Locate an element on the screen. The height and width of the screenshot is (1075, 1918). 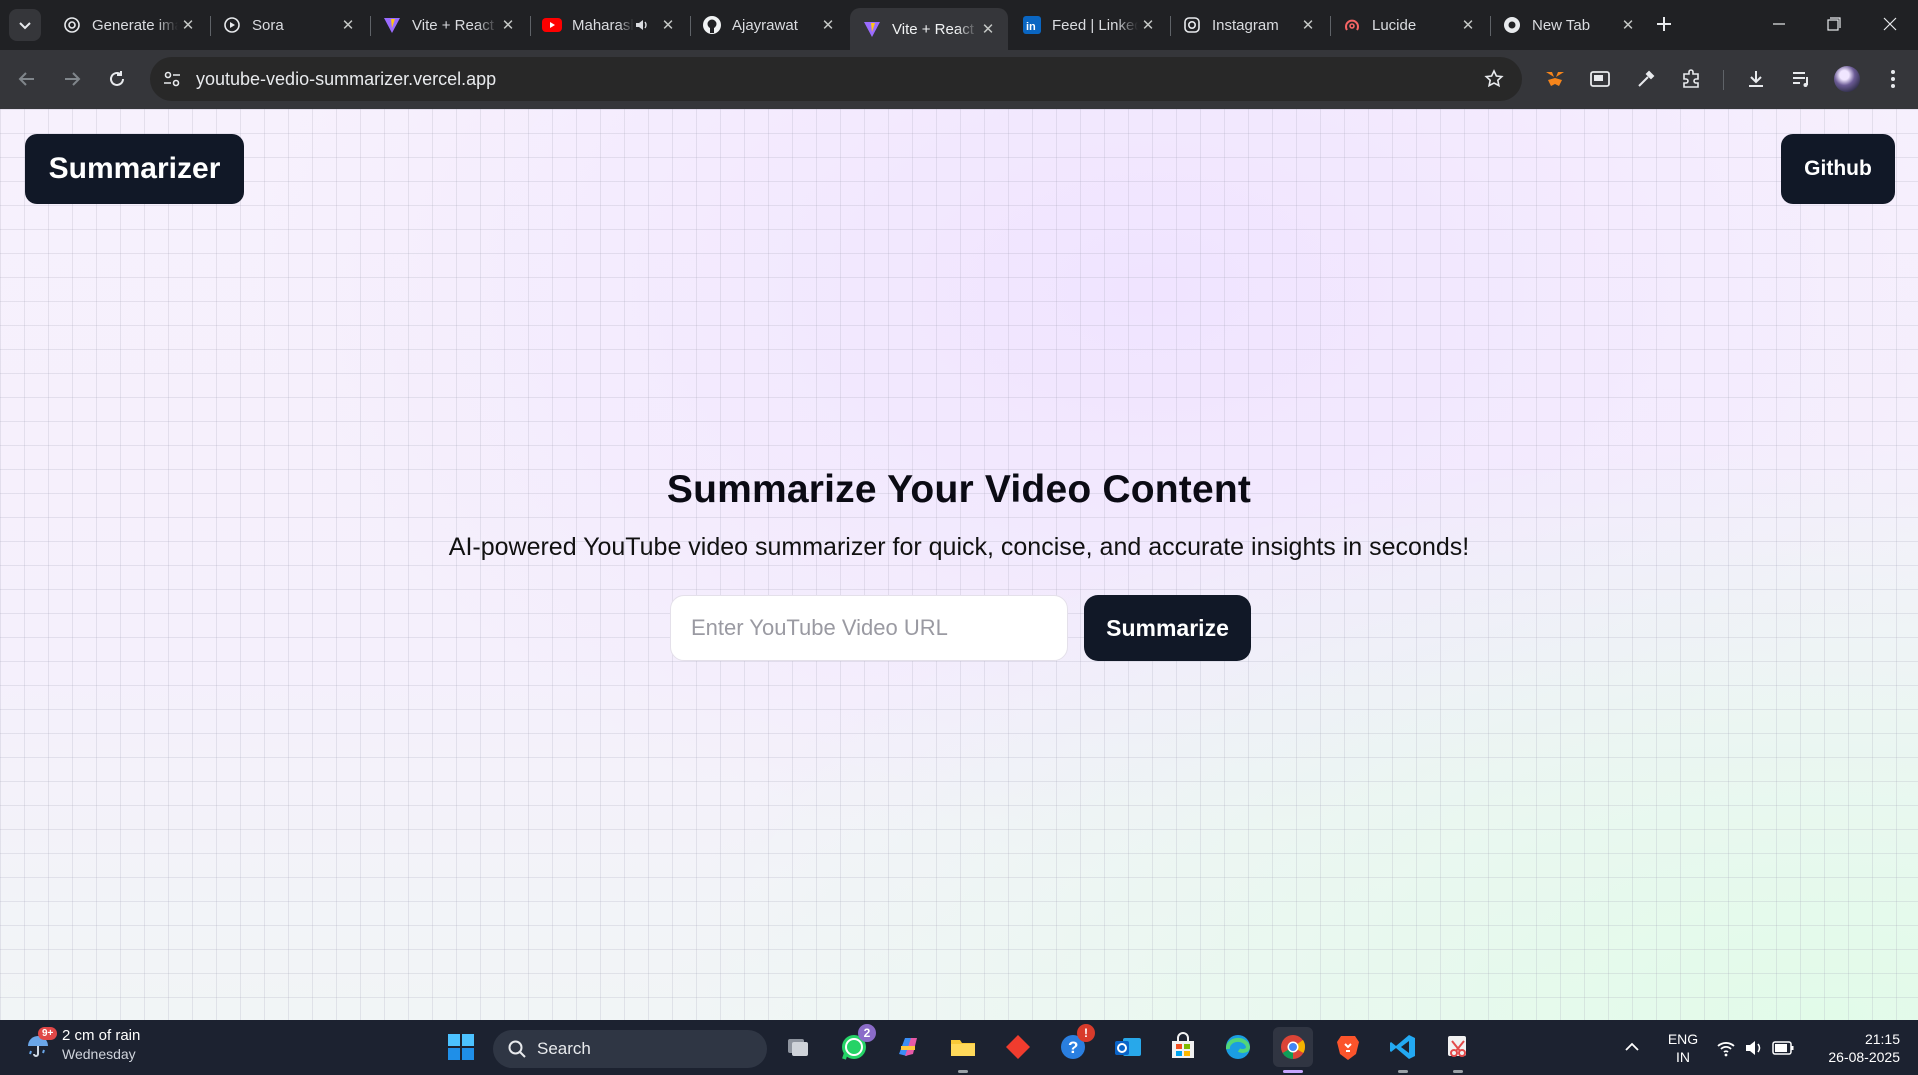
address-bar: youtube-vedio-summarizer.vercel.app is located at coordinates (836, 79).